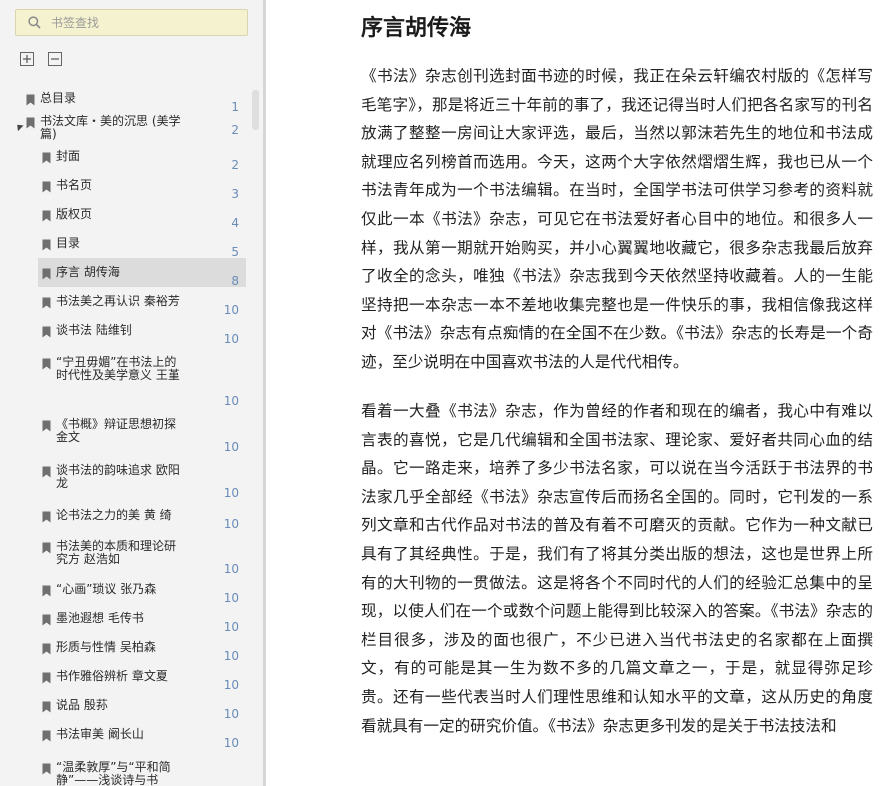 This screenshot has width=889, height=786. I want to click on sidebar-scrollbar, so click(255, 110).